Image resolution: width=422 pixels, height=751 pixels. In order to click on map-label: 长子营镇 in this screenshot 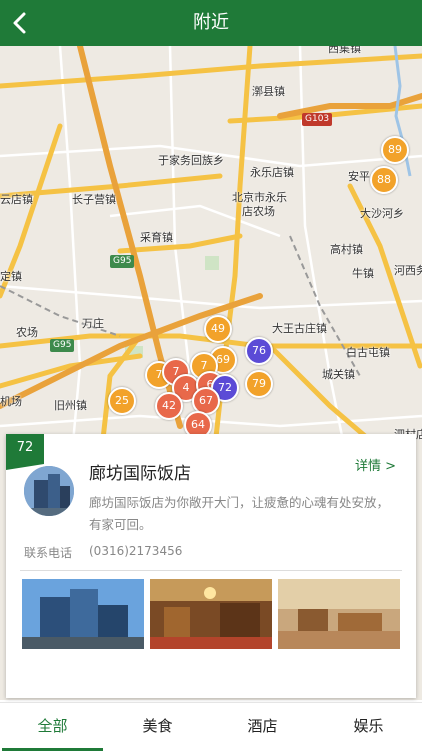, I will do `click(94, 199)`.